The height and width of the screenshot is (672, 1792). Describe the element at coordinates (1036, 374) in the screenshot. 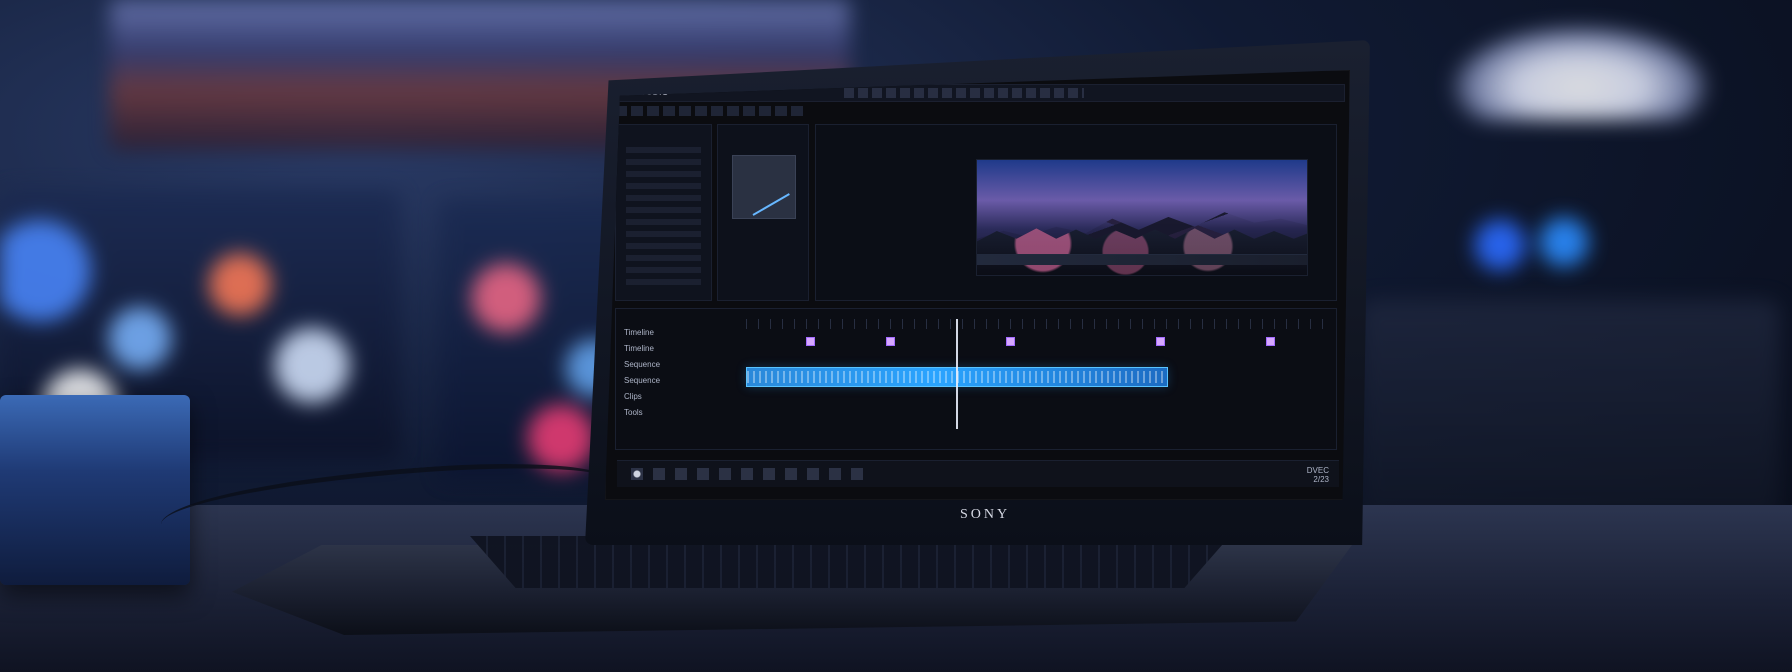

I see `timeline-tracks` at that location.